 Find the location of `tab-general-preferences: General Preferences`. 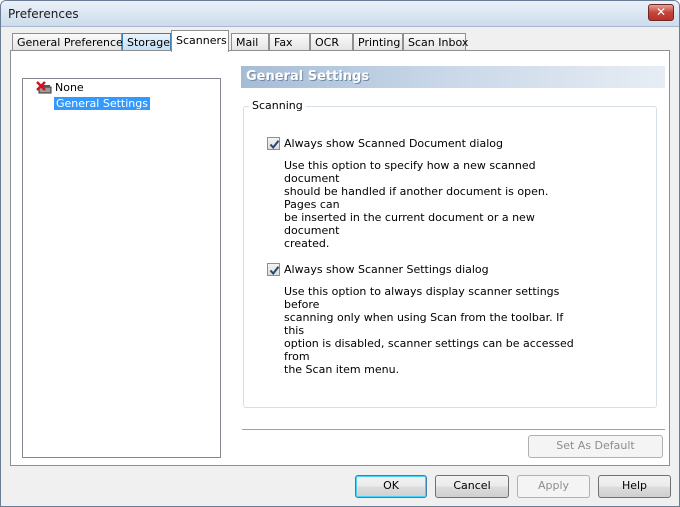

tab-general-preferences: General Preferences is located at coordinates (70, 42).